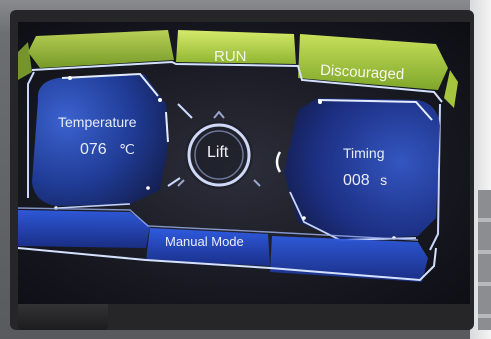 This screenshot has width=491, height=339. What do you see at coordinates (84, 229) in the screenshot?
I see `bottom-bar-left` at bounding box center [84, 229].